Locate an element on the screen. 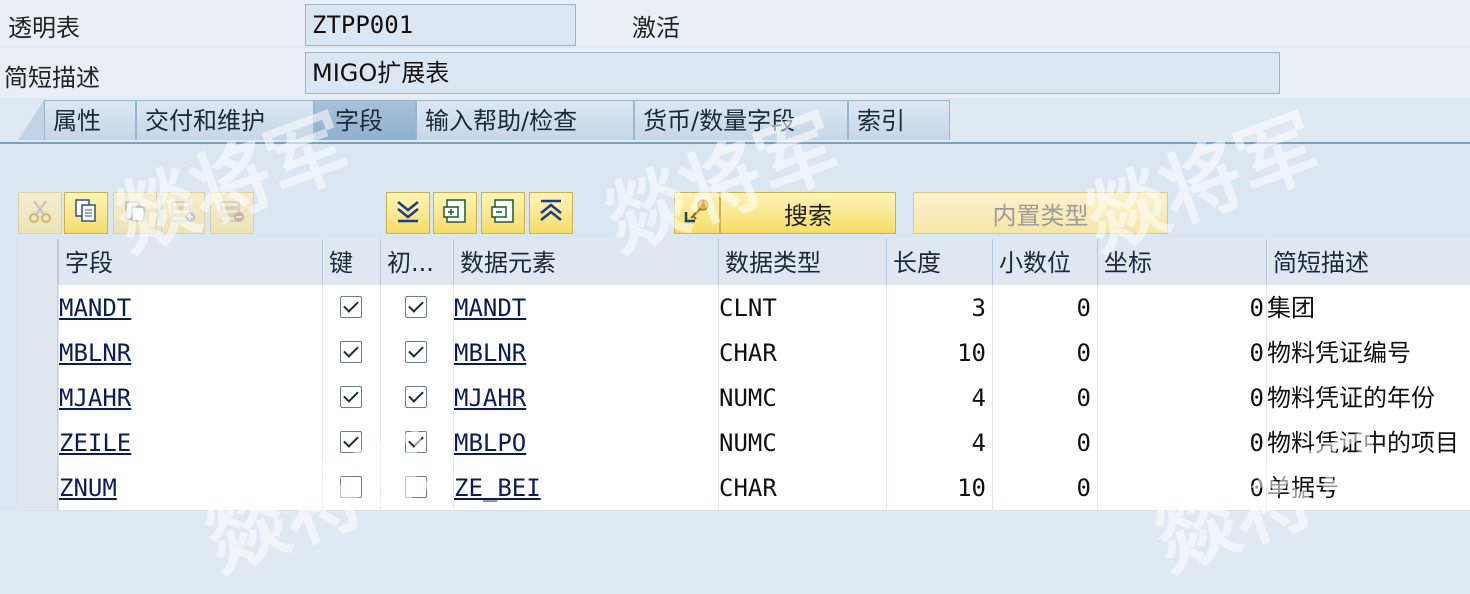 This screenshot has height=594, width=1470. tab-attributes: 属性 is located at coordinates (90, 120).